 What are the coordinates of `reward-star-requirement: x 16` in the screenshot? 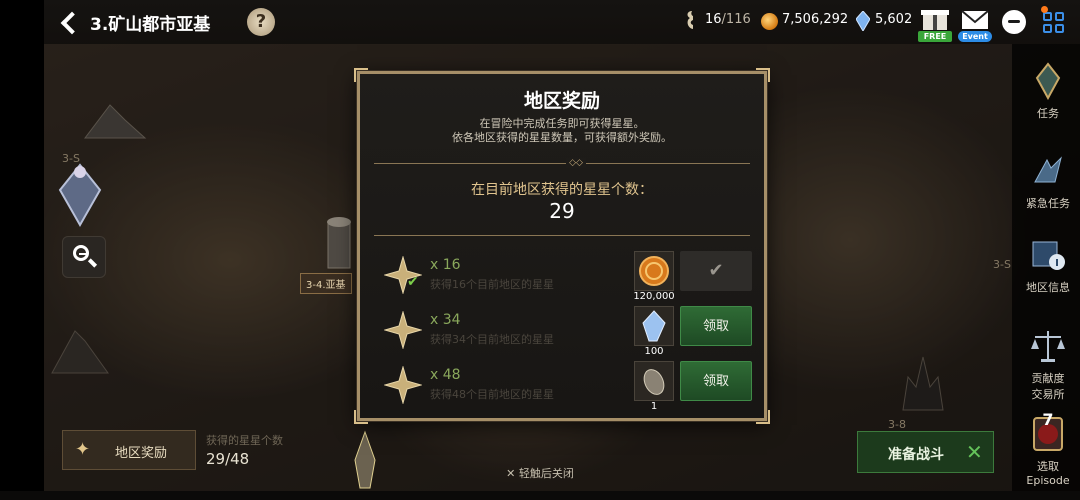 It's located at (445, 265).